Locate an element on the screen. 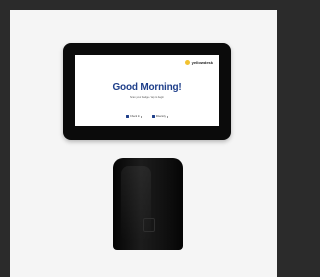 The width and height of the screenshot is (320, 277). directory-icon is located at coordinates (153, 116).